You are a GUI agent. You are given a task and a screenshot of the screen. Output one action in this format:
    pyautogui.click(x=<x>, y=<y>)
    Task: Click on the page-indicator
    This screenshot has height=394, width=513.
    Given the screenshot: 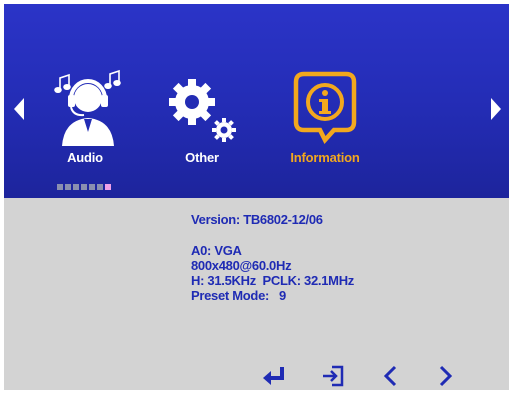 What is the action you would take?
    pyautogui.click(x=85, y=188)
    